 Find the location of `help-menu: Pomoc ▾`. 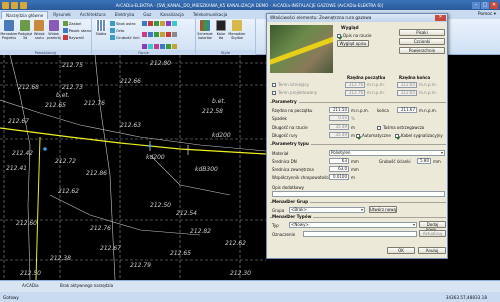

help-menu: Pomoc ▾ is located at coordinates (489, 15).